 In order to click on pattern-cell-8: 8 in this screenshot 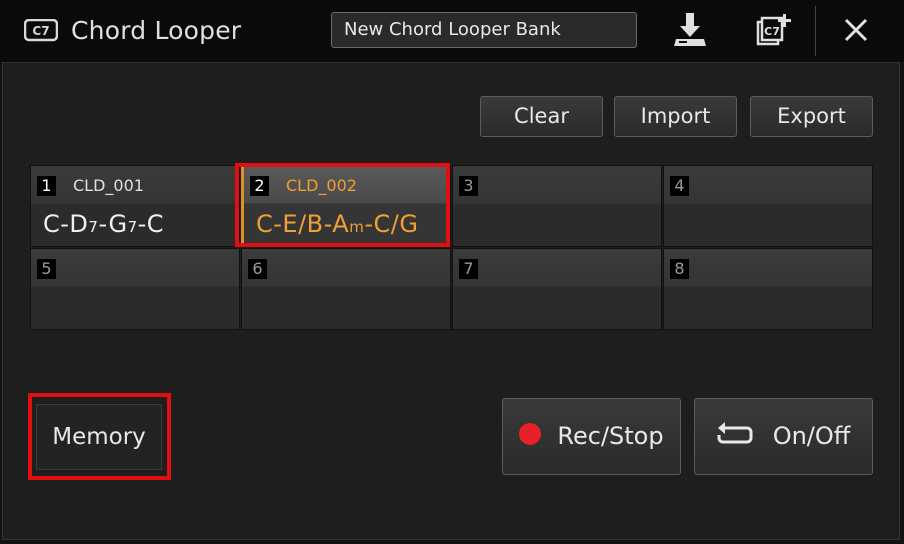, I will do `click(768, 289)`.